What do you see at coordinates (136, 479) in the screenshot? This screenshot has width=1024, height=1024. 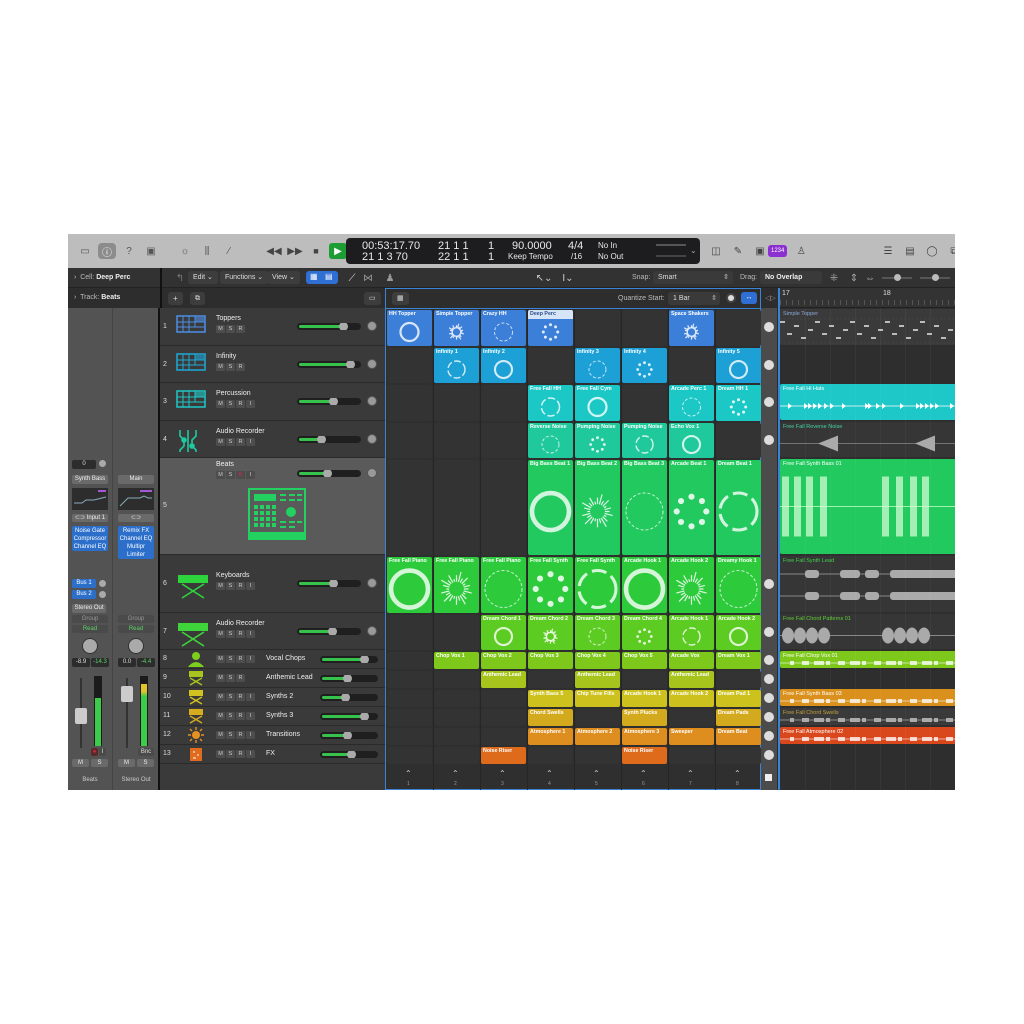 I see `setting-button: Main` at bounding box center [136, 479].